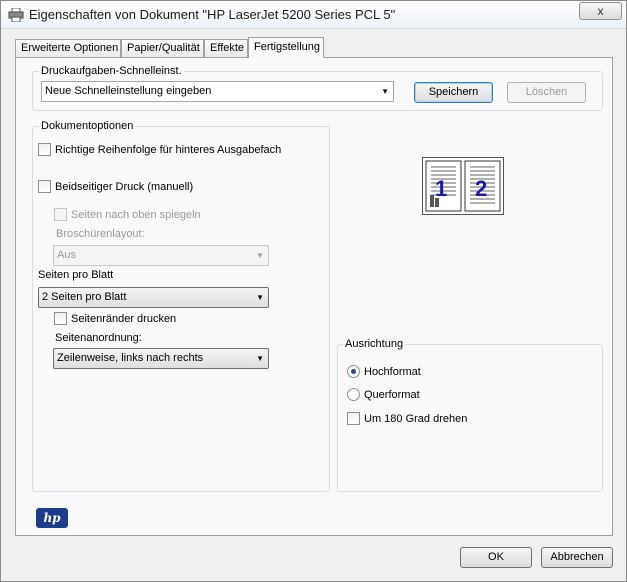 This screenshot has height=582, width=627. I want to click on rotate-180-checkbox: Um 180 Grad drehen, so click(407, 418).